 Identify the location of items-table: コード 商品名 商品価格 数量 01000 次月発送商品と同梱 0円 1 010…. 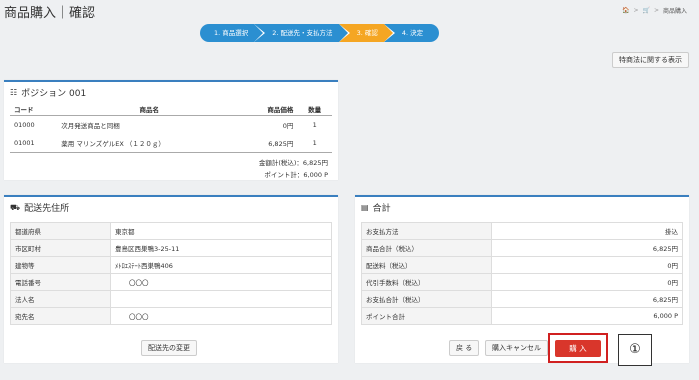
(171, 128).